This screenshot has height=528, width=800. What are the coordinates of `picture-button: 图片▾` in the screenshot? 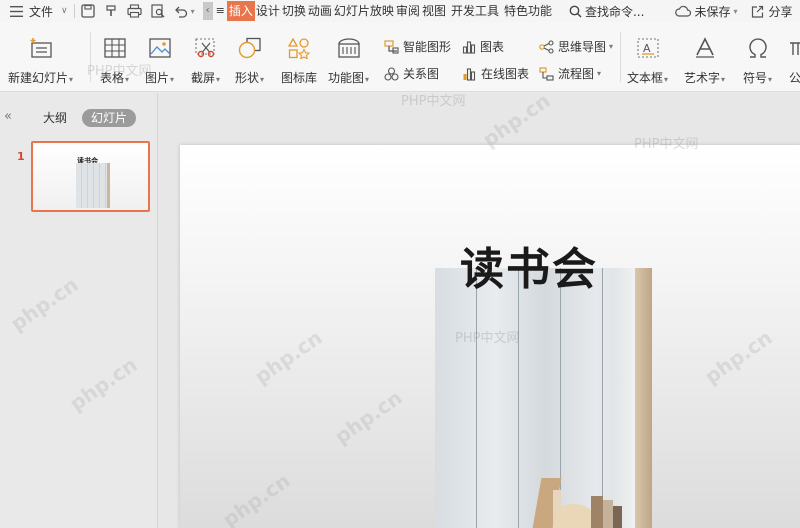 It's located at (159, 61).